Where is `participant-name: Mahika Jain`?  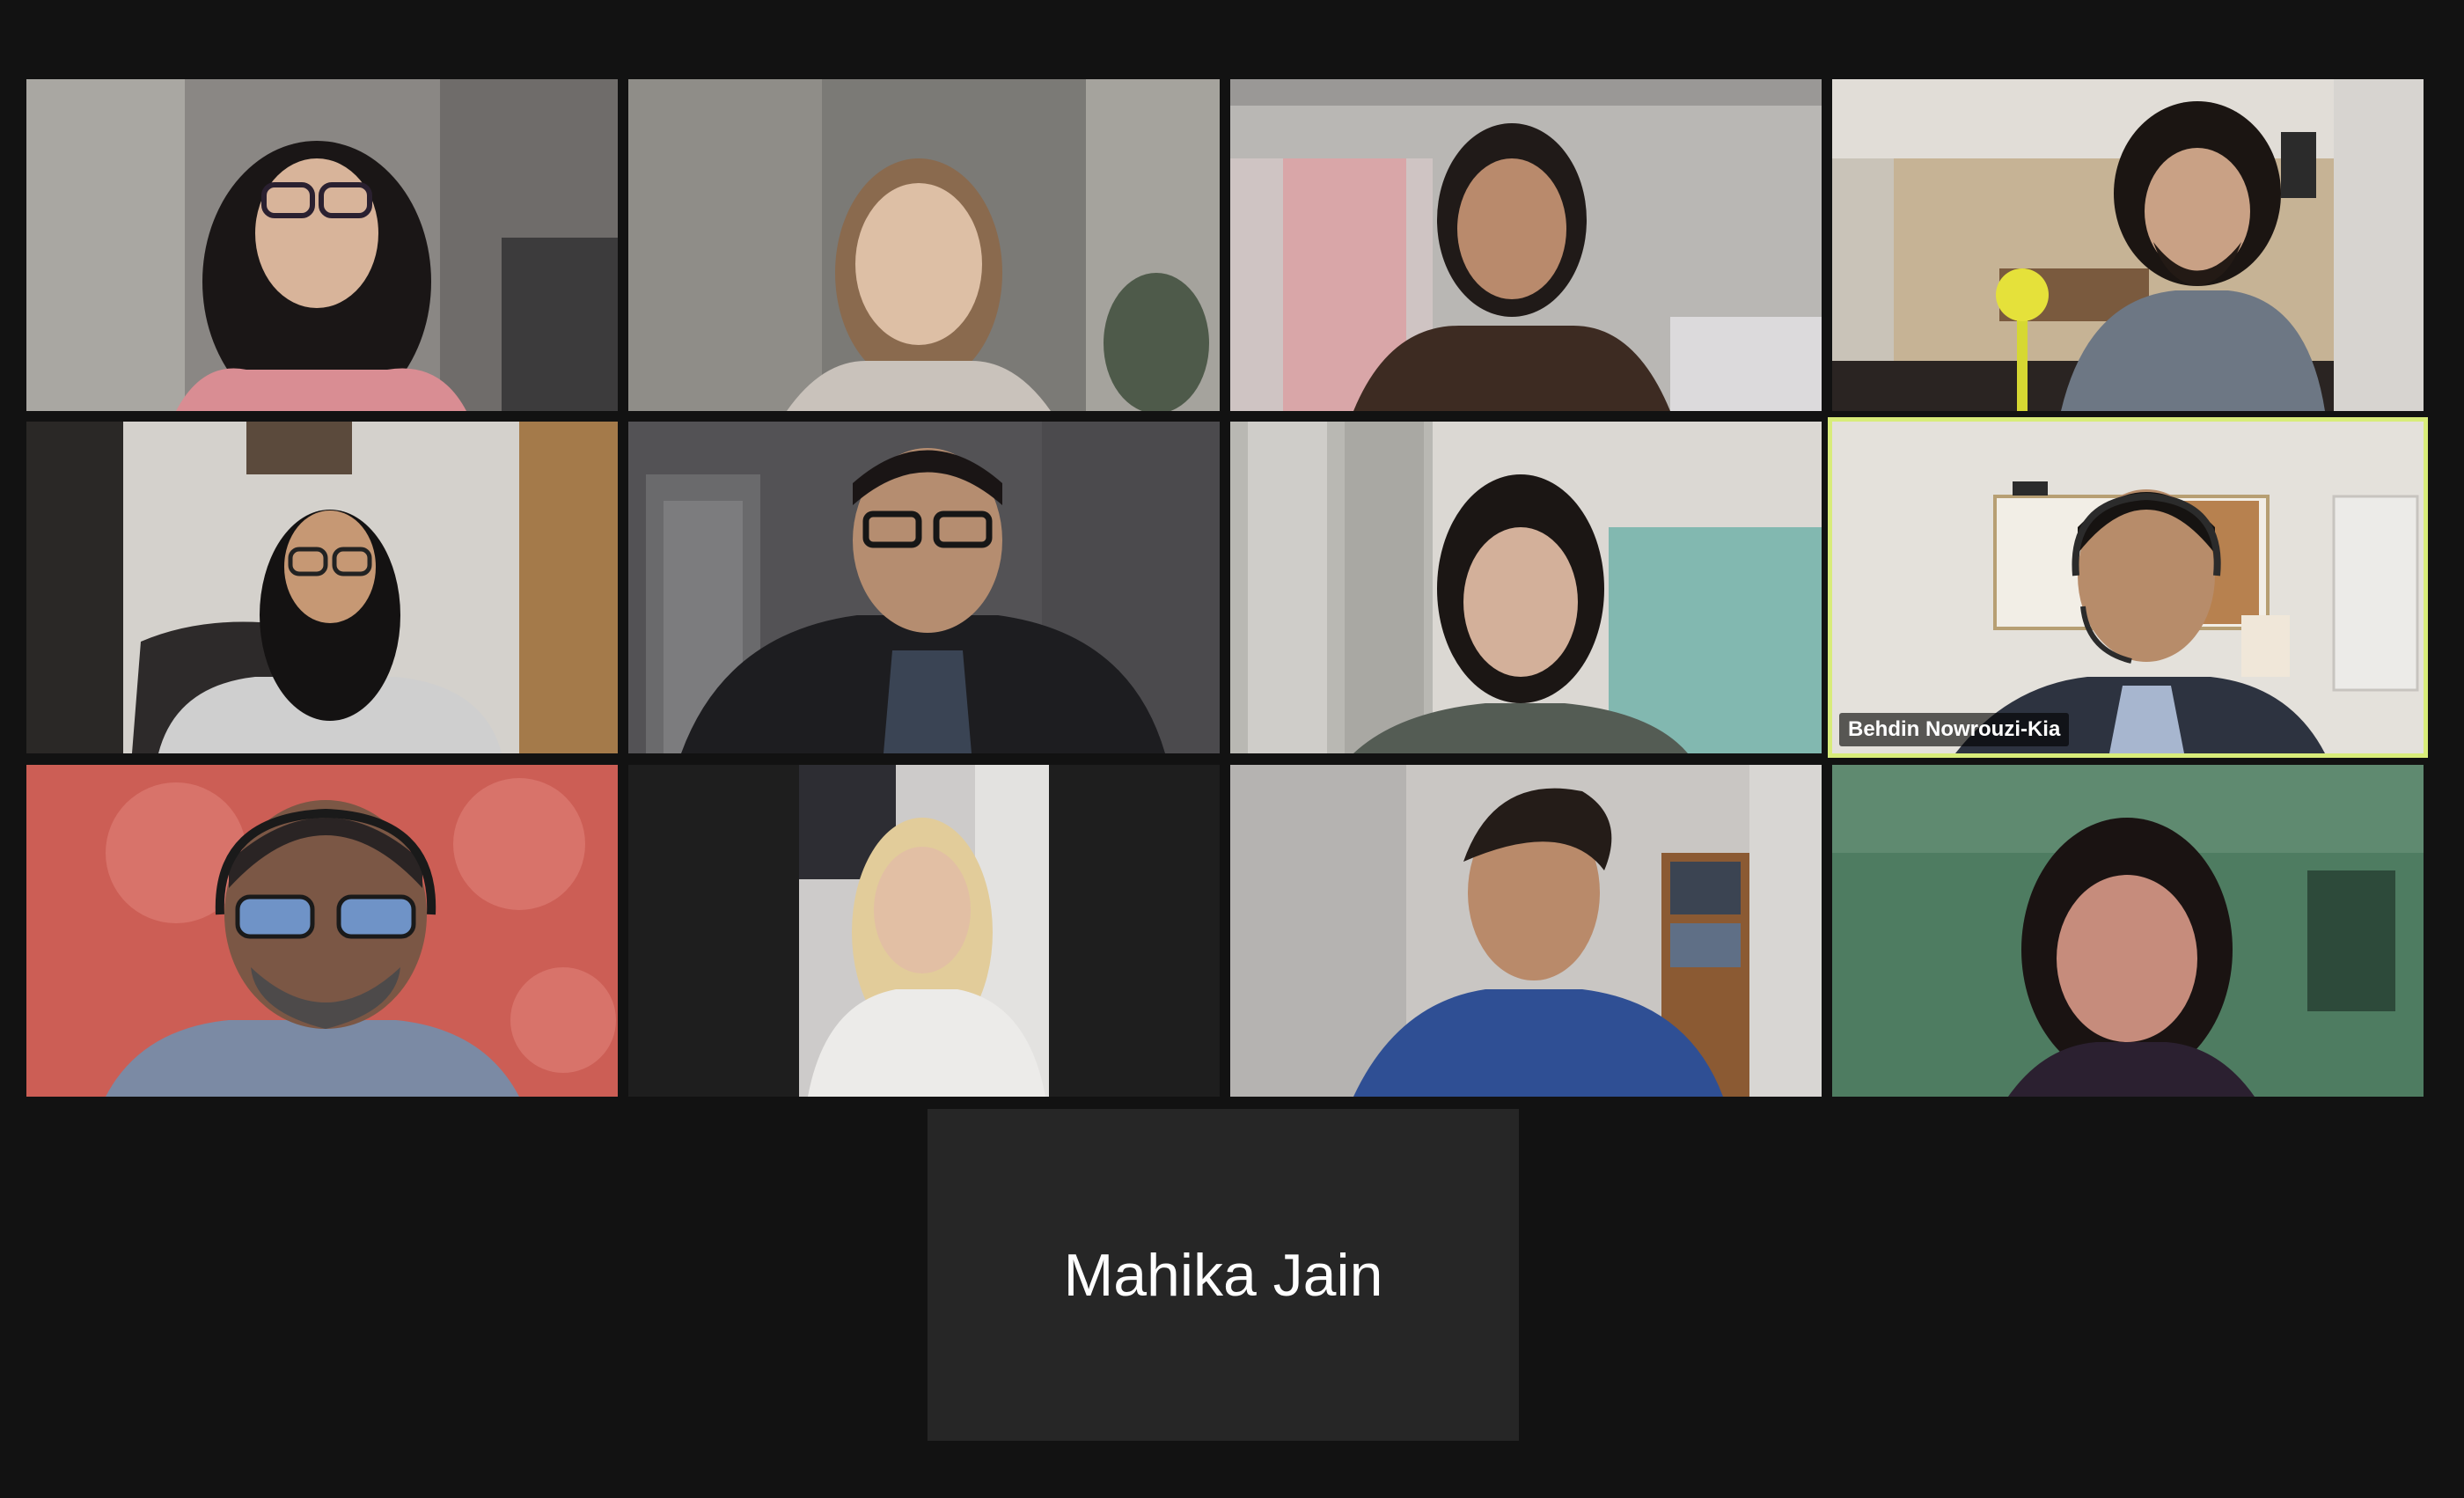 participant-name: Mahika Jain is located at coordinates (1223, 1275).